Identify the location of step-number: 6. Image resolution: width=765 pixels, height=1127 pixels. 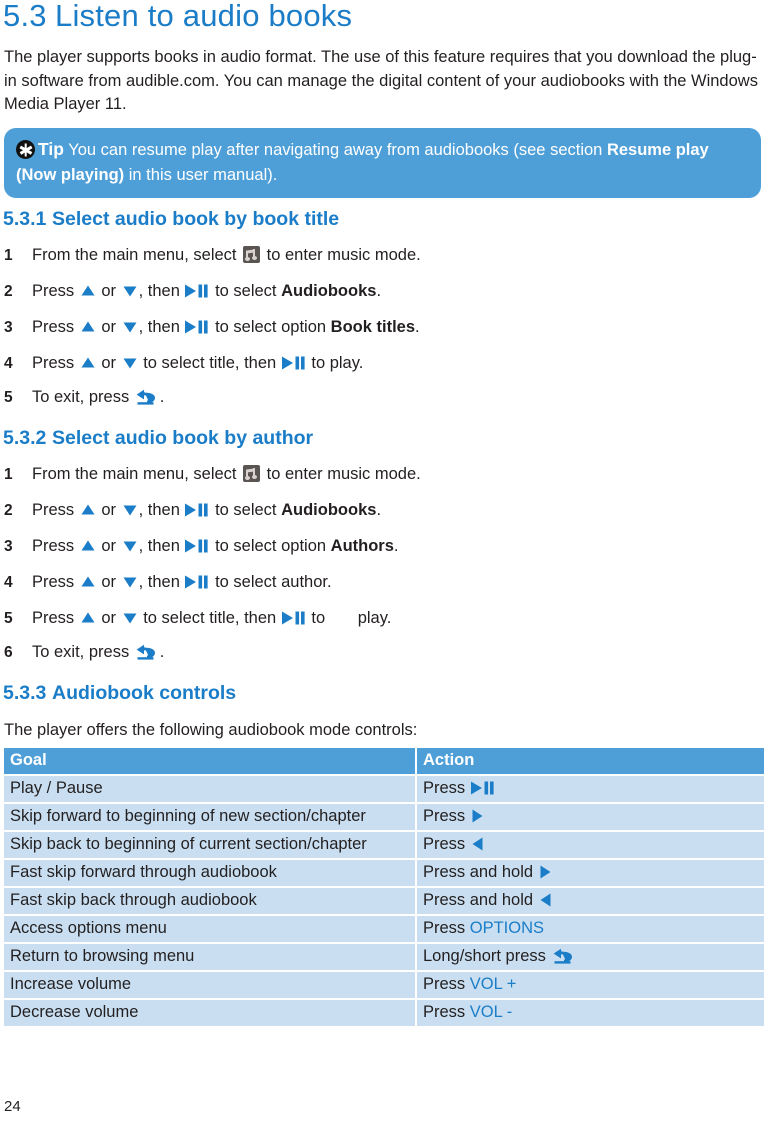
(8, 652).